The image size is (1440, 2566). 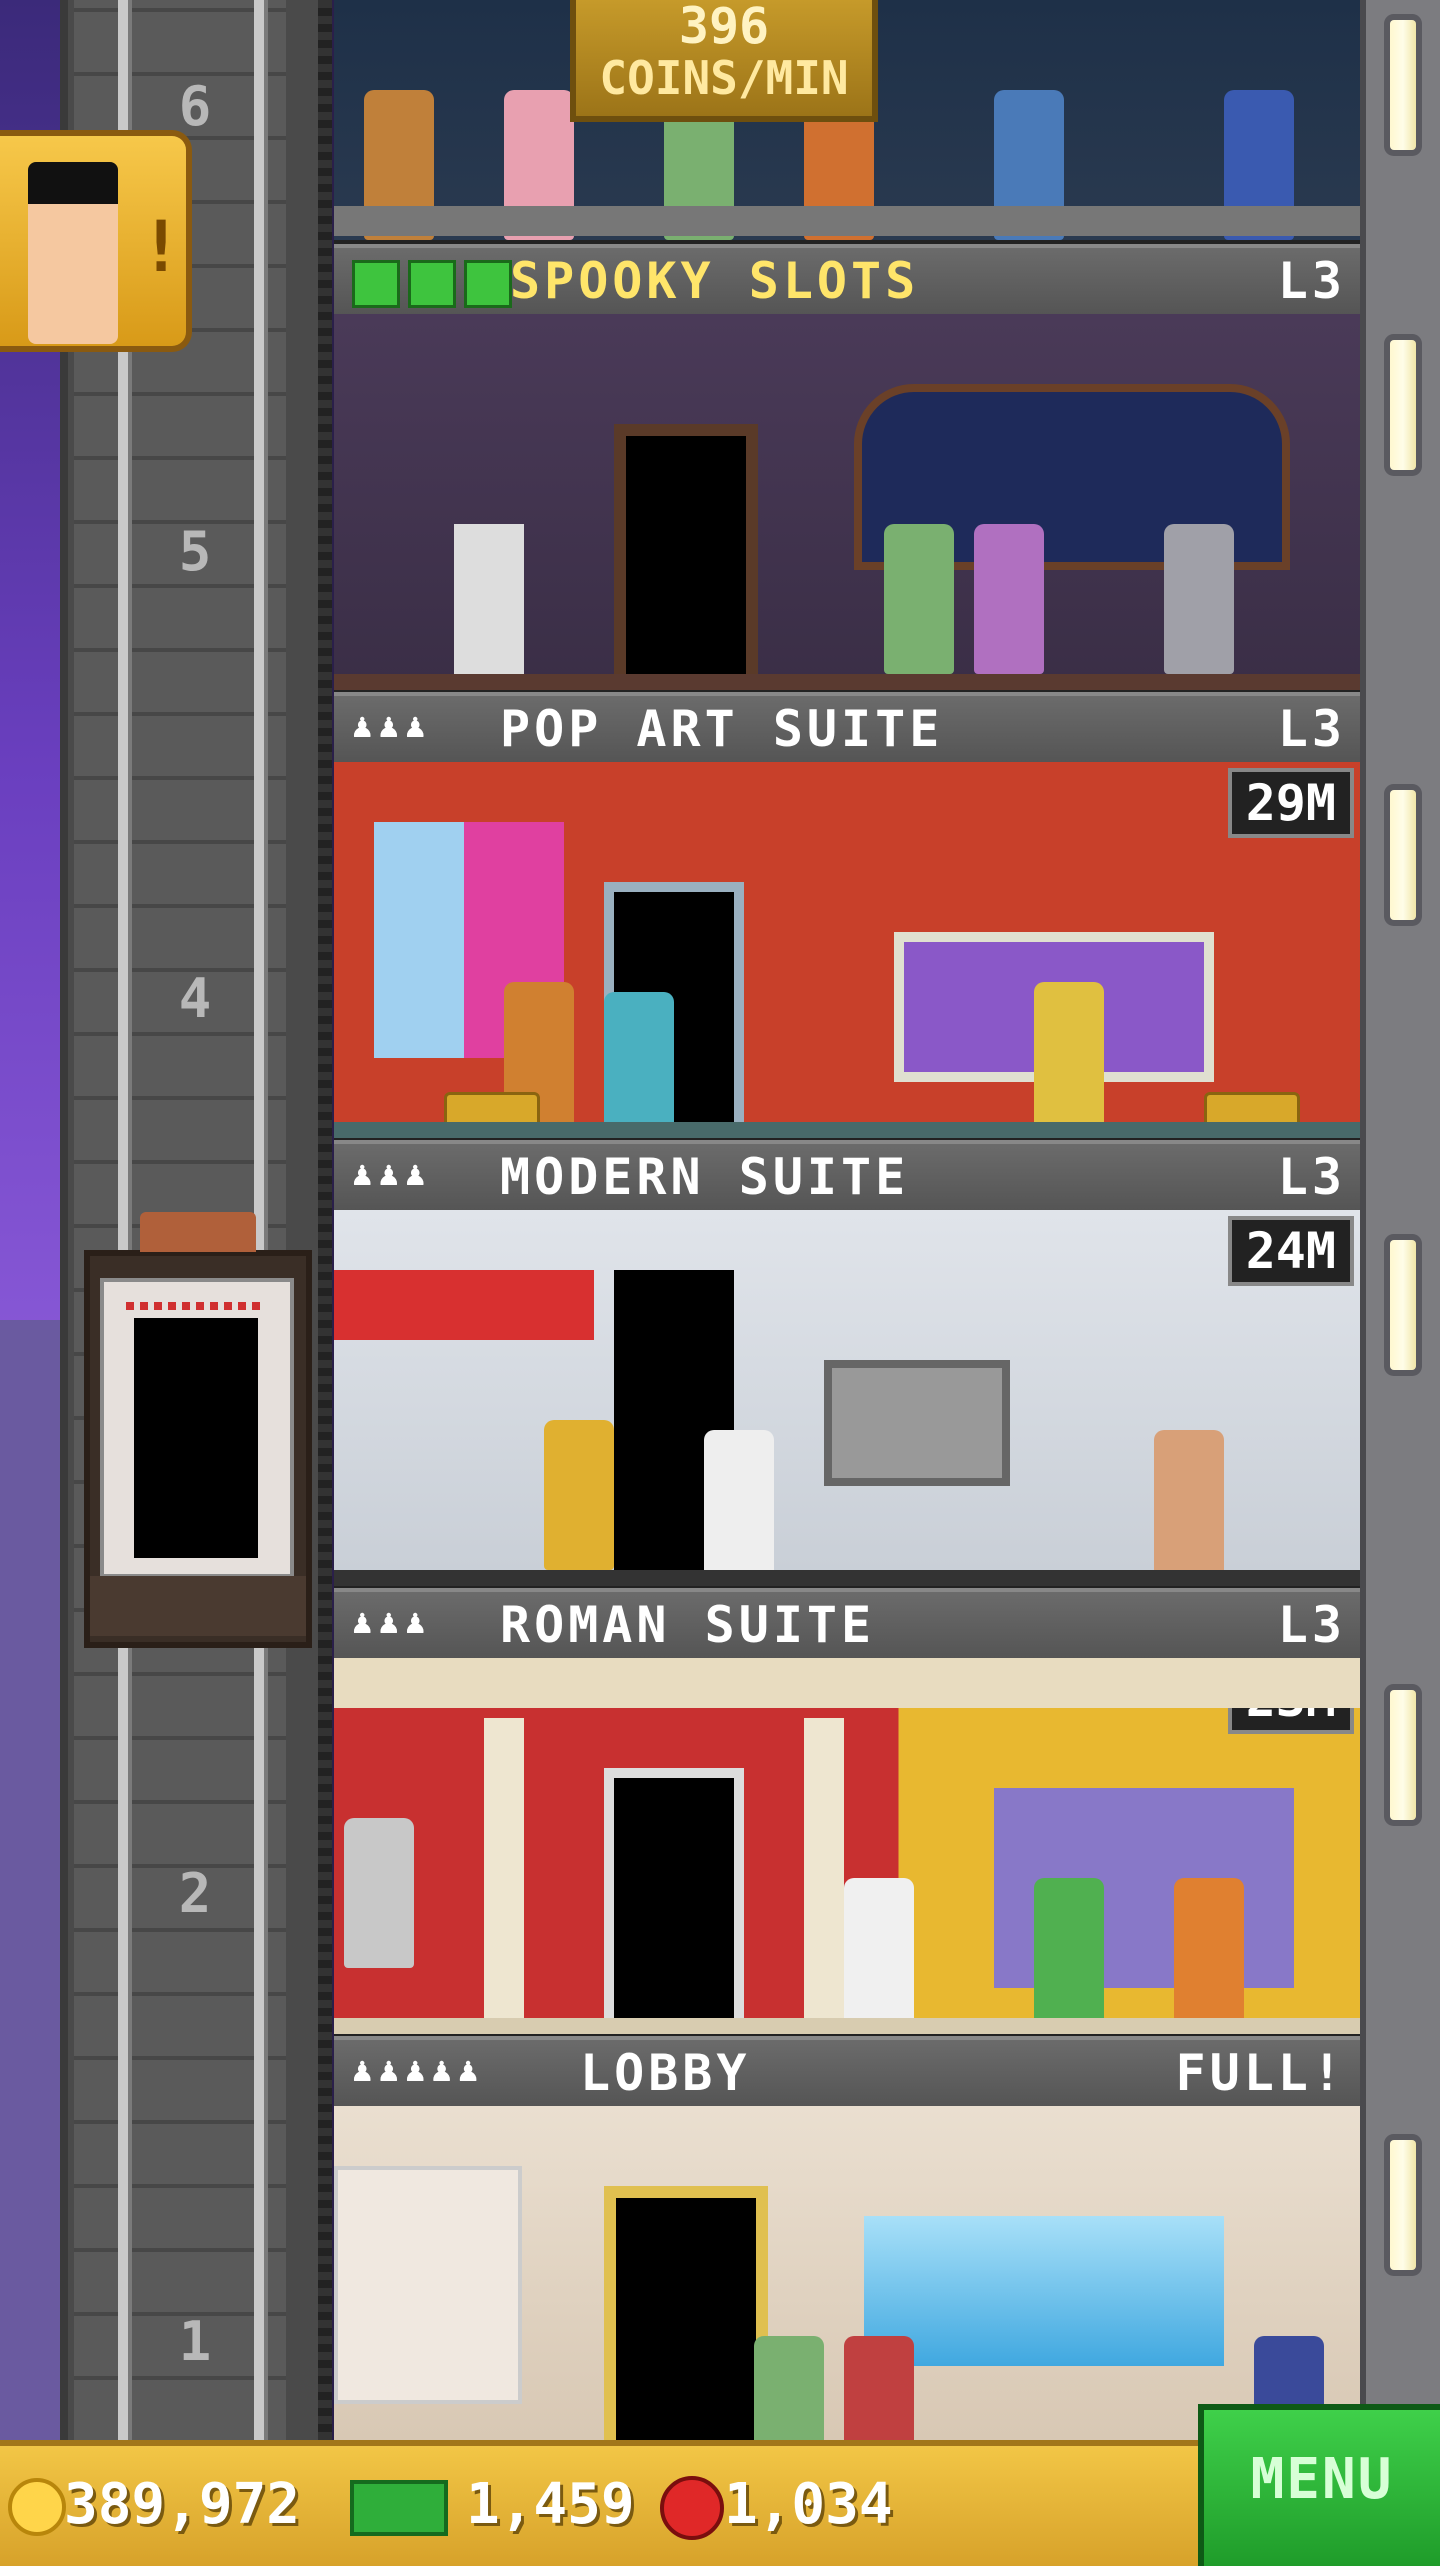 What do you see at coordinates (379, 1893) in the screenshot?
I see `statue-sprite` at bounding box center [379, 1893].